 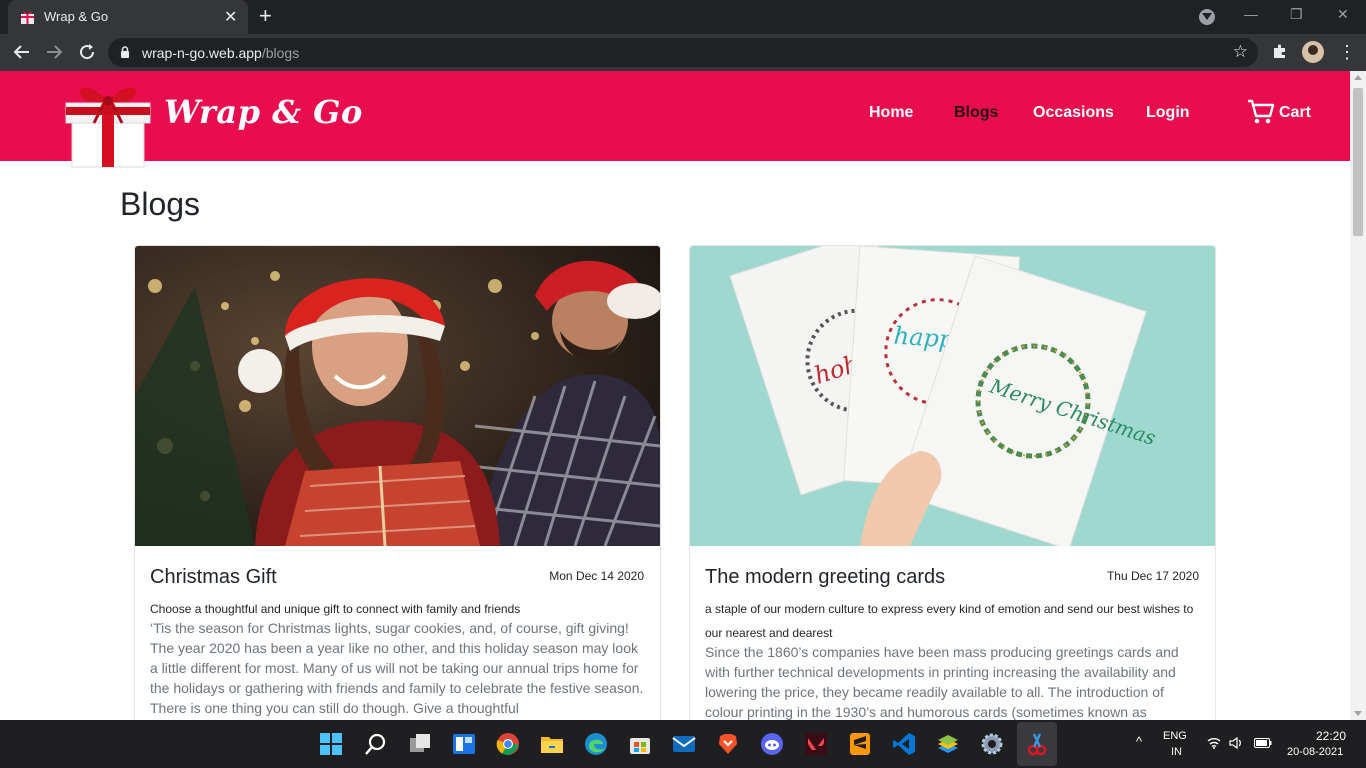 I want to click on bookmark-star-icon: ☆, so click(x=1240, y=52).